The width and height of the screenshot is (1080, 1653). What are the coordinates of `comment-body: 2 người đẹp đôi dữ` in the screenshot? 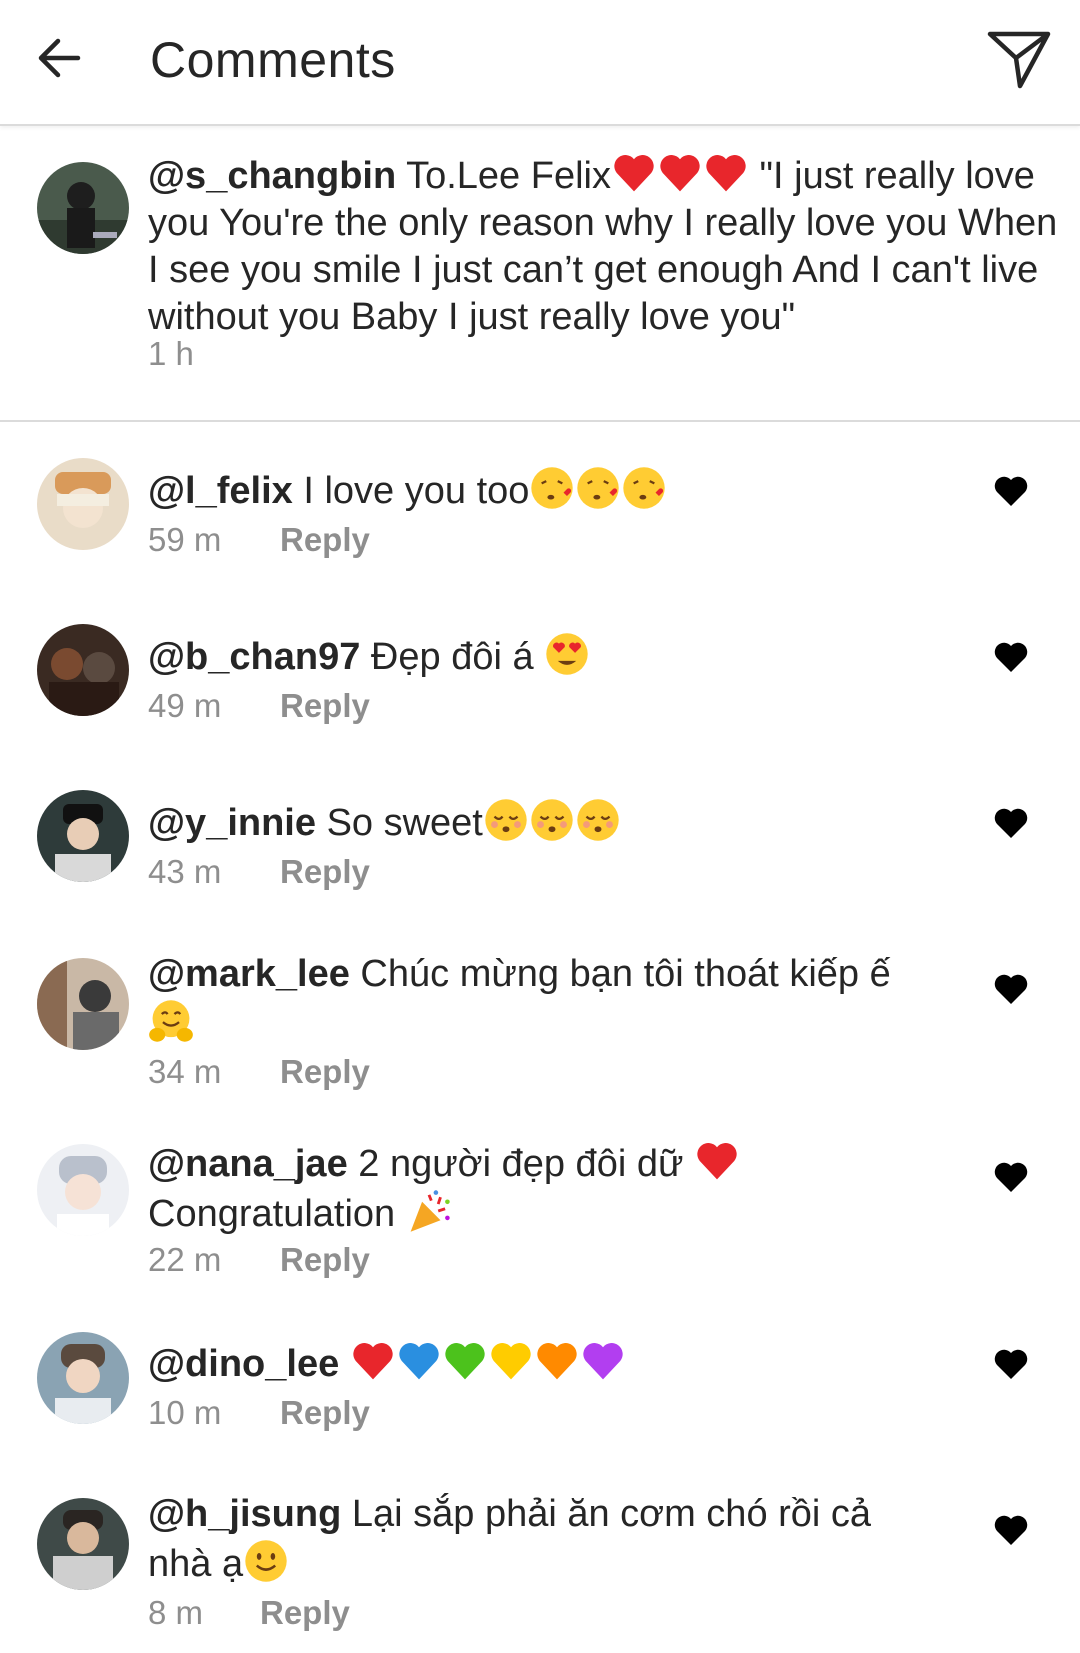 It's located at (521, 1164).